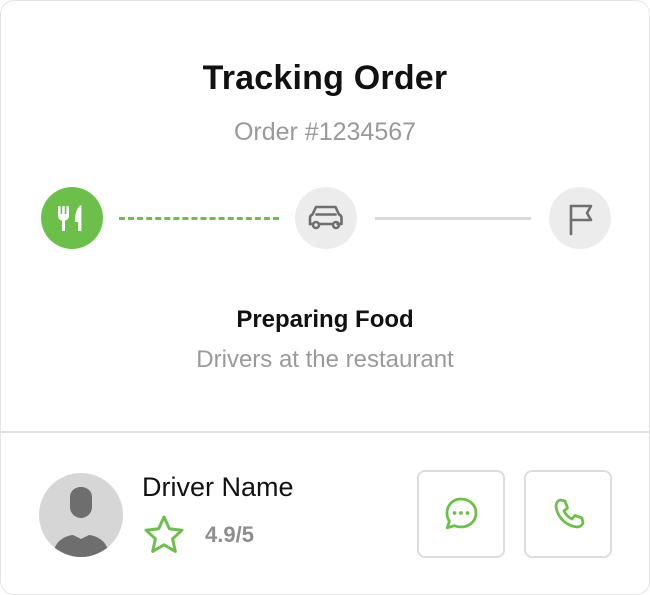 The width and height of the screenshot is (650, 595). I want to click on call-button, so click(568, 514).